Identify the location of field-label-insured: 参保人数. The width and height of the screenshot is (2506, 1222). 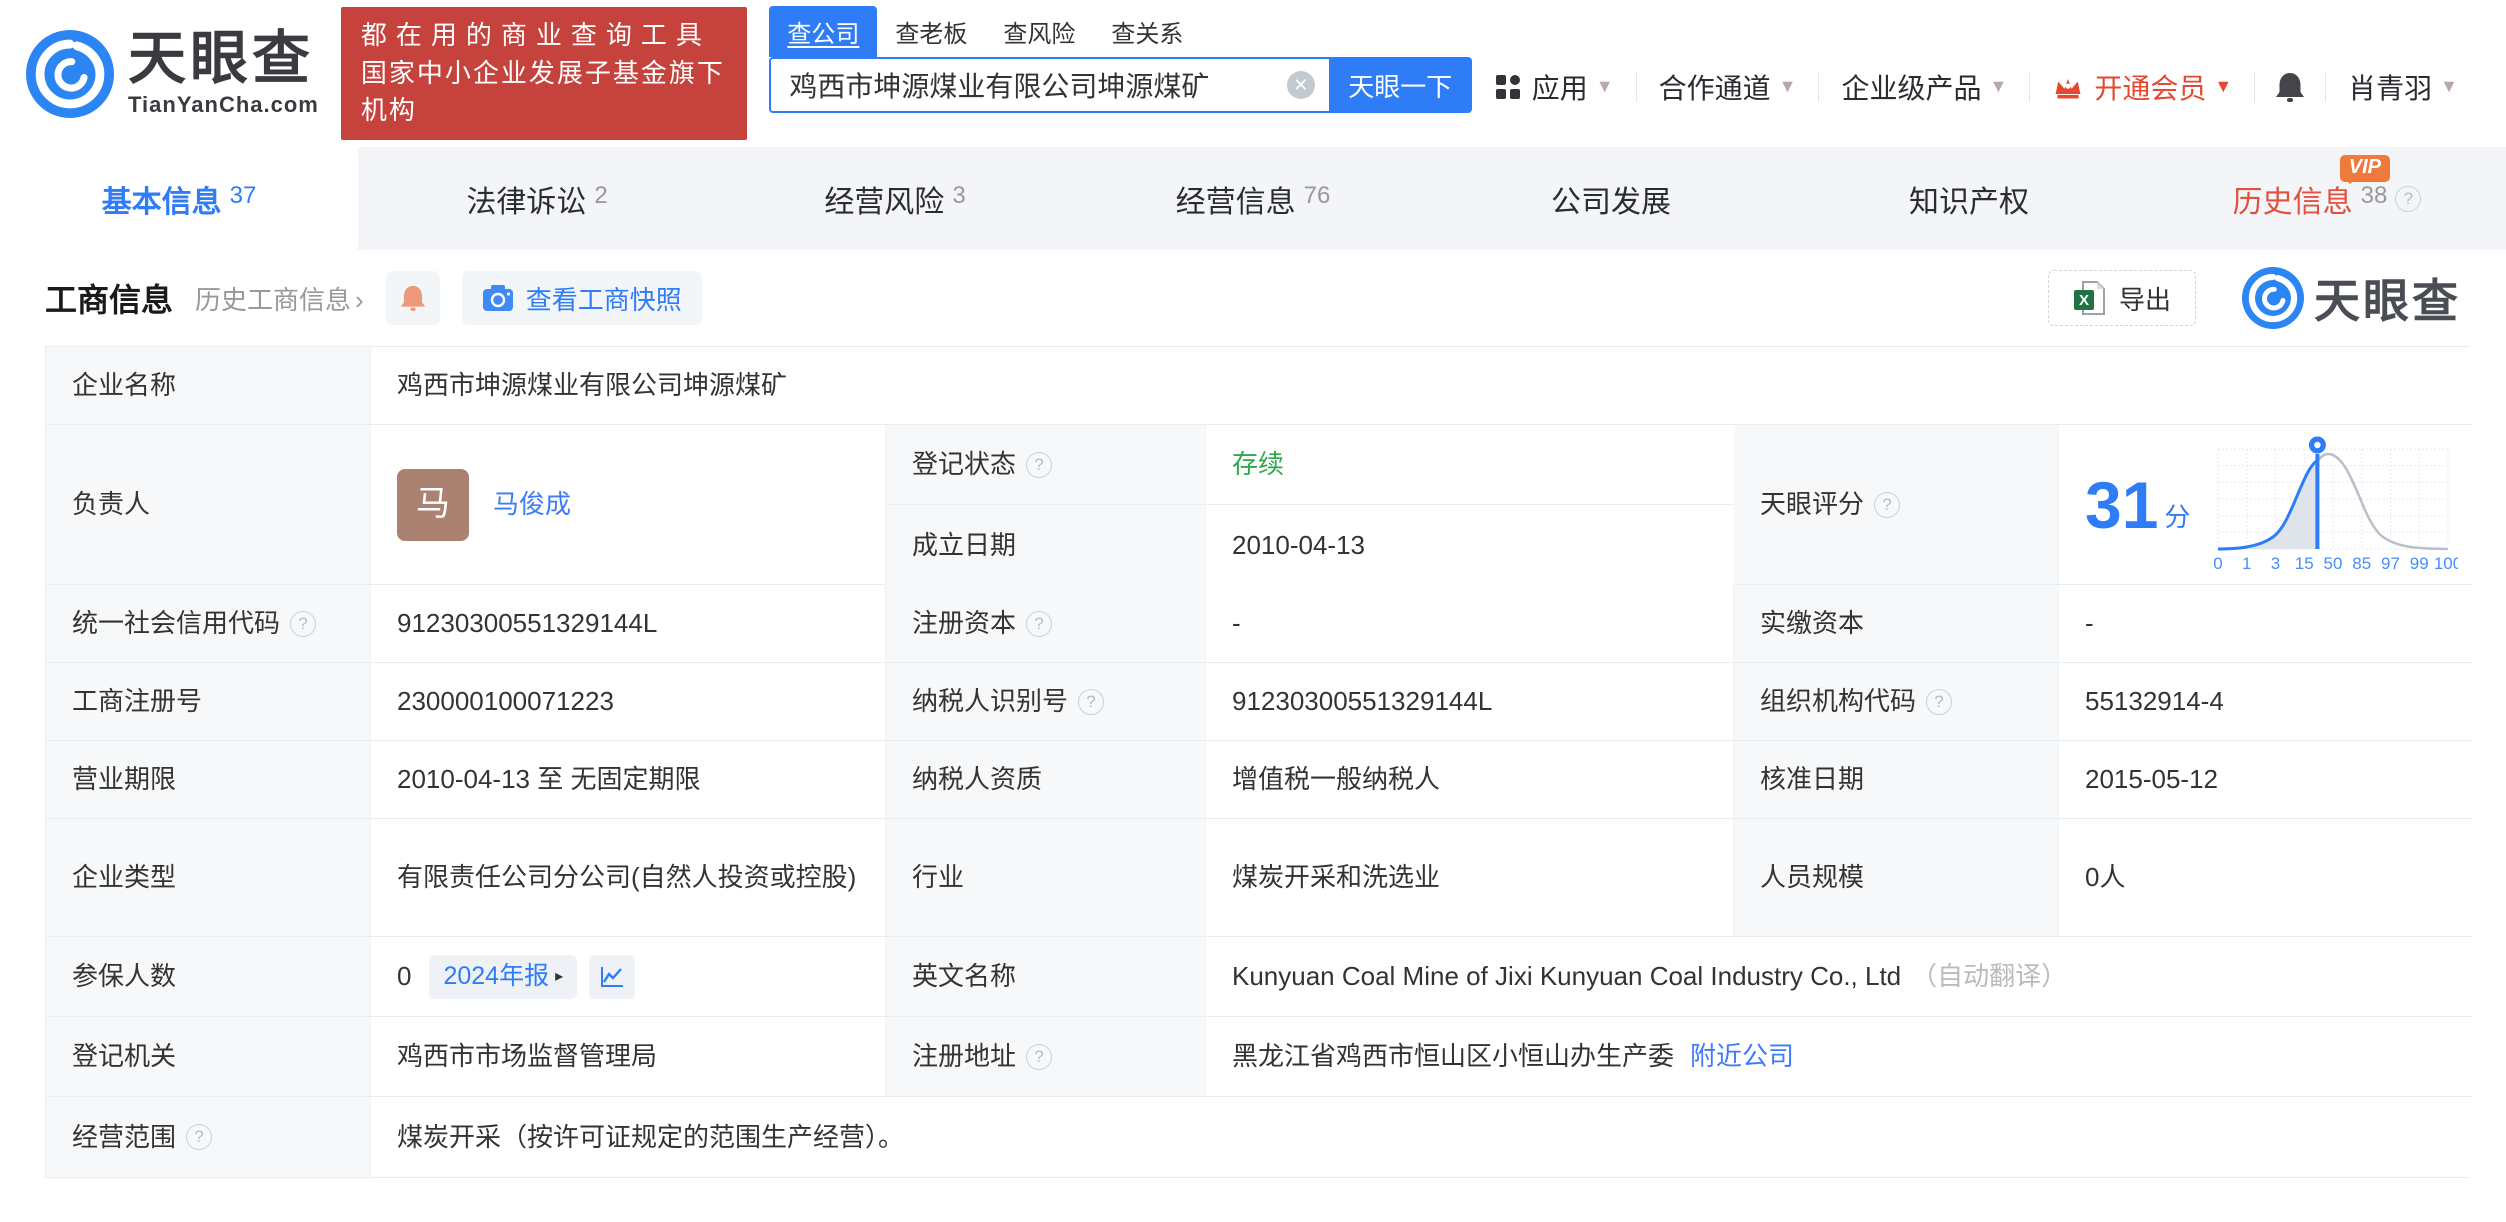
(208, 977).